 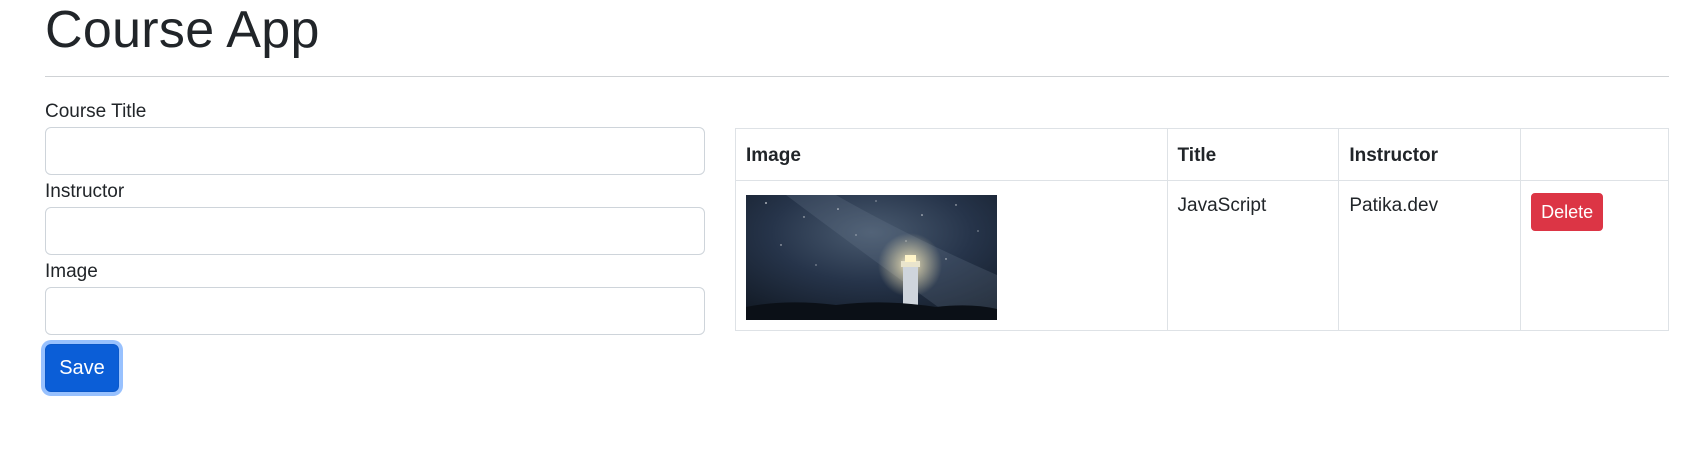 What do you see at coordinates (85, 191) in the screenshot?
I see `instructor-label: Instructor` at bounding box center [85, 191].